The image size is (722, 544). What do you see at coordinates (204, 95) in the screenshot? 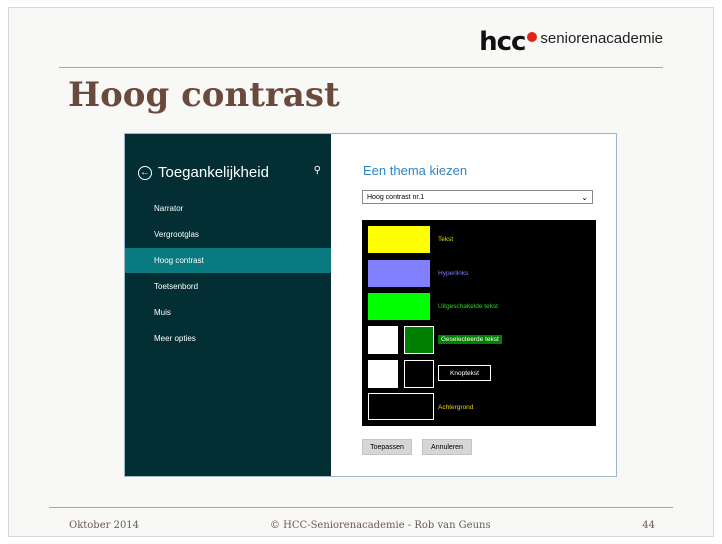
I see `slide-title: Hoog contrast` at bounding box center [204, 95].